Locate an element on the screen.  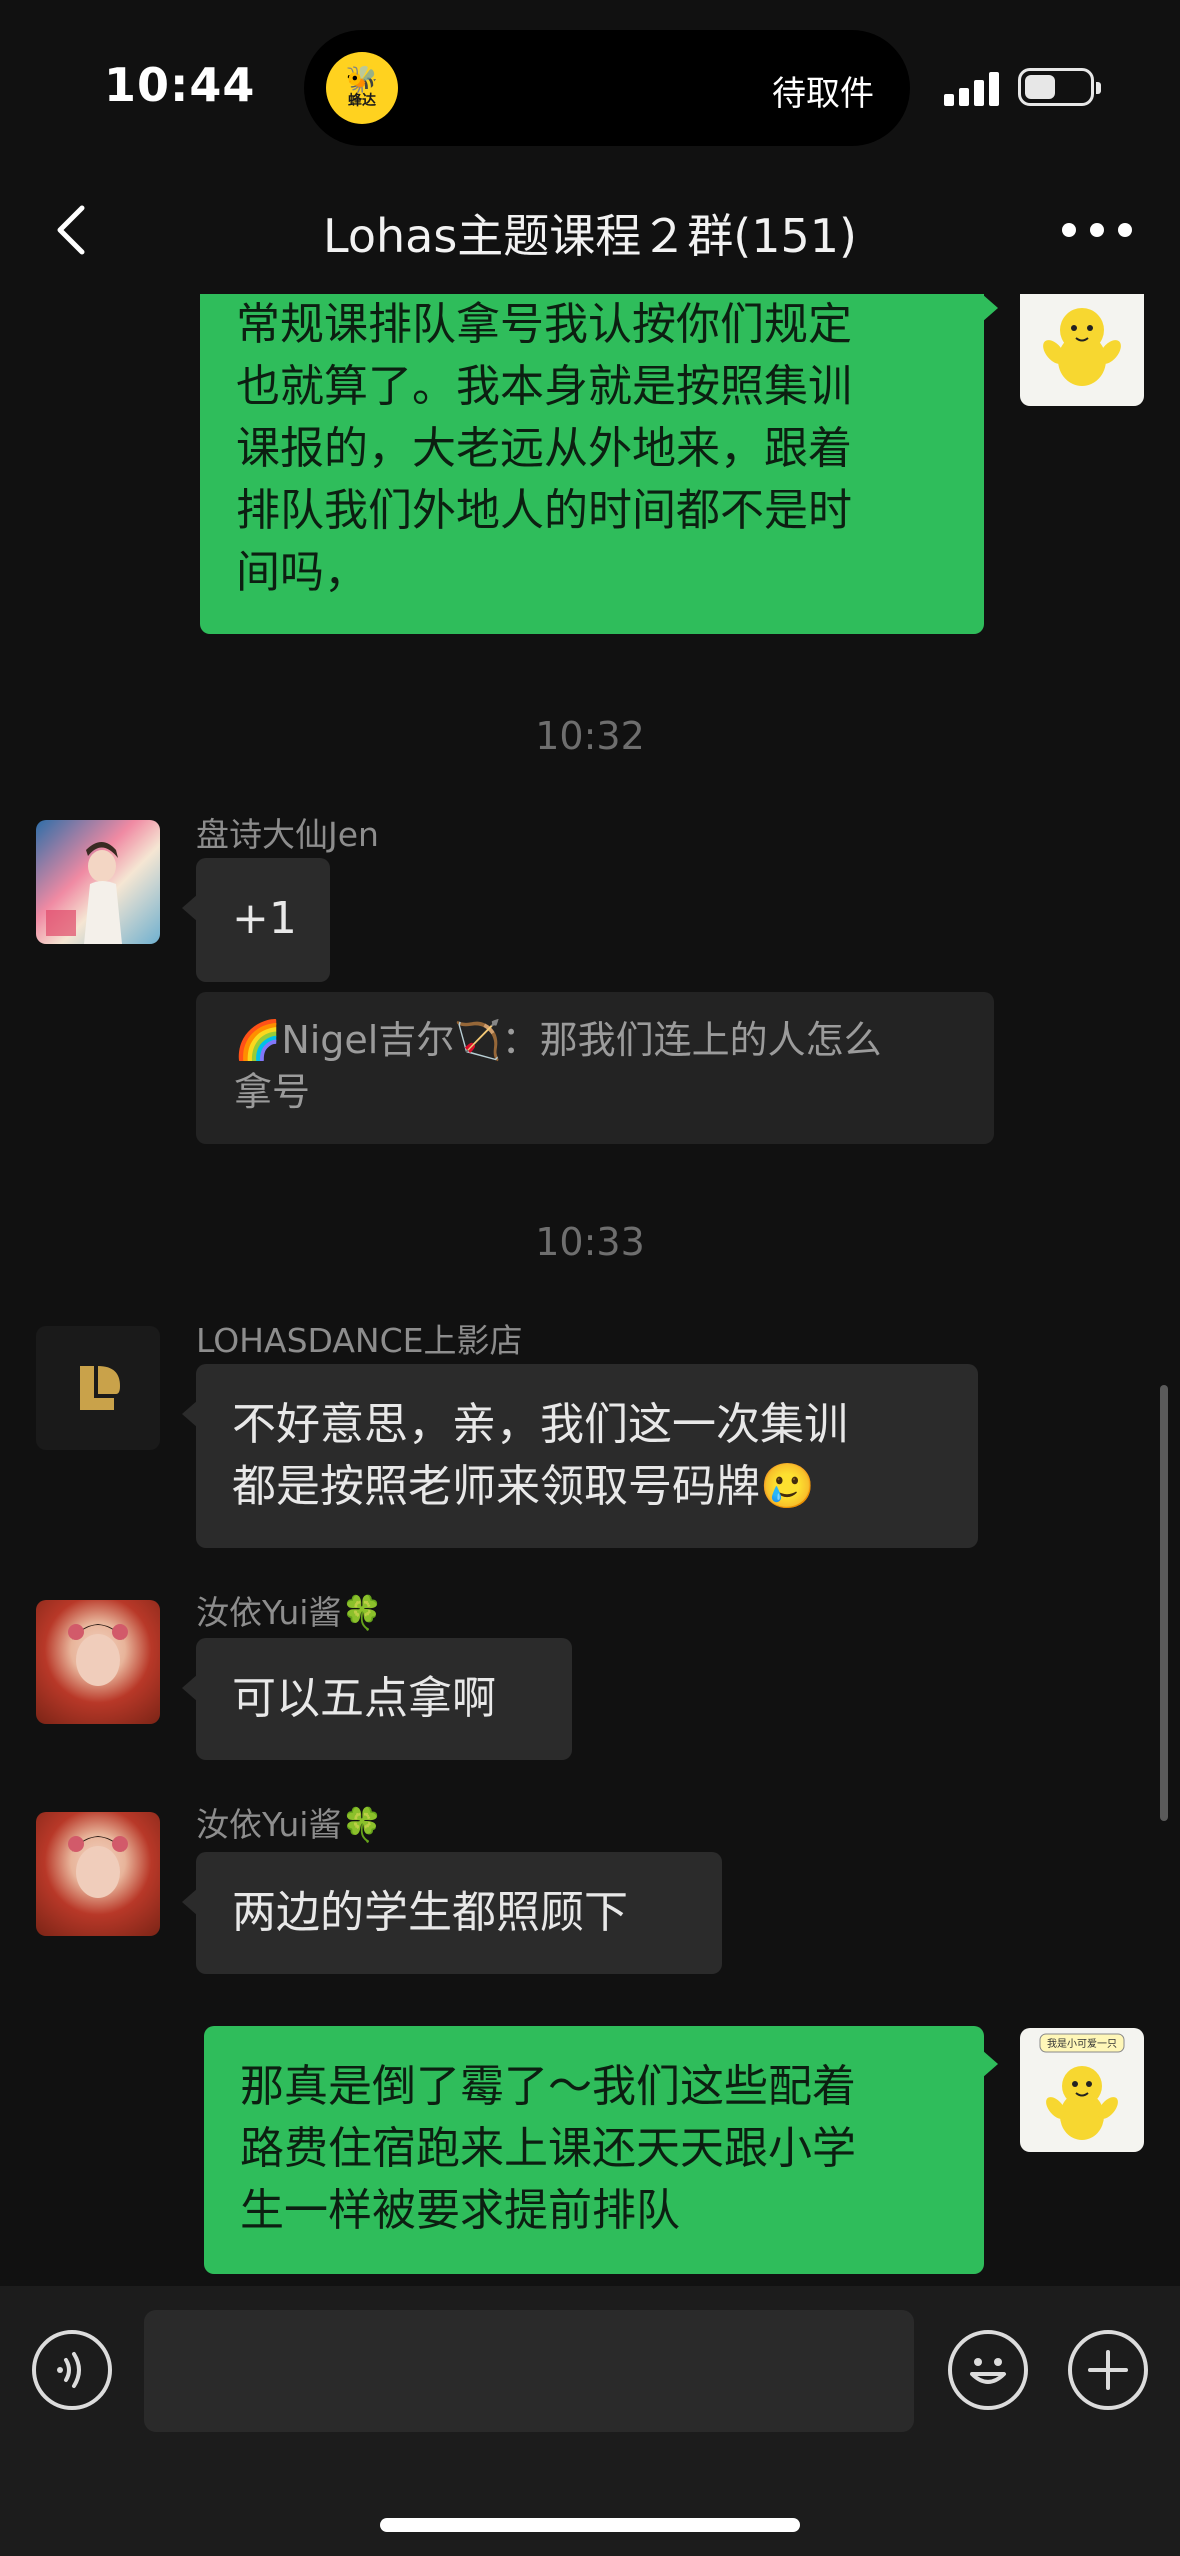
my-avatar is located at coordinates (1082, 350).